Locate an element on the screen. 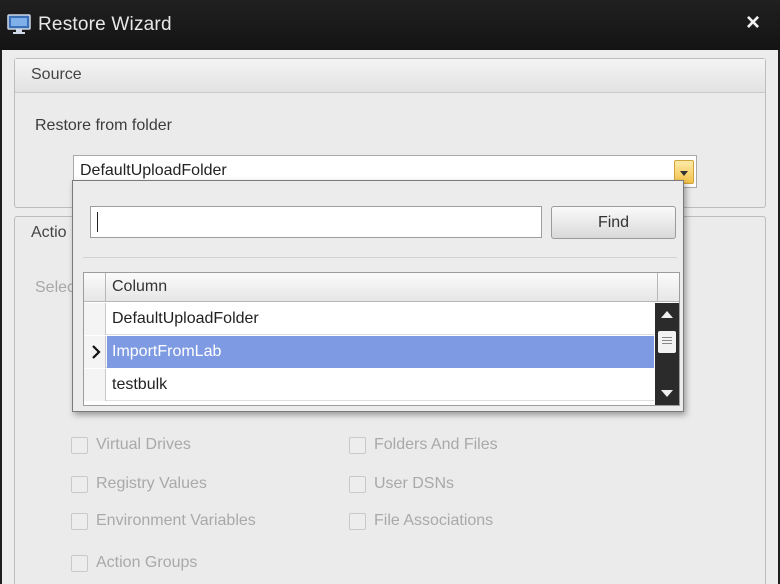 The height and width of the screenshot is (584, 780). checkbox-file-associations: File Associations is located at coordinates (421, 521).